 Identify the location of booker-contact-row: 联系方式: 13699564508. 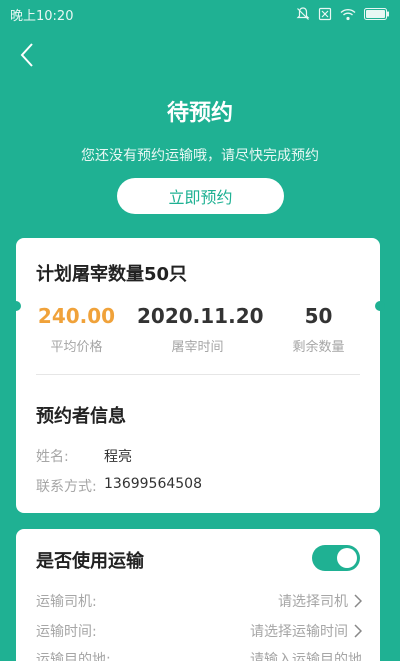
(119, 486).